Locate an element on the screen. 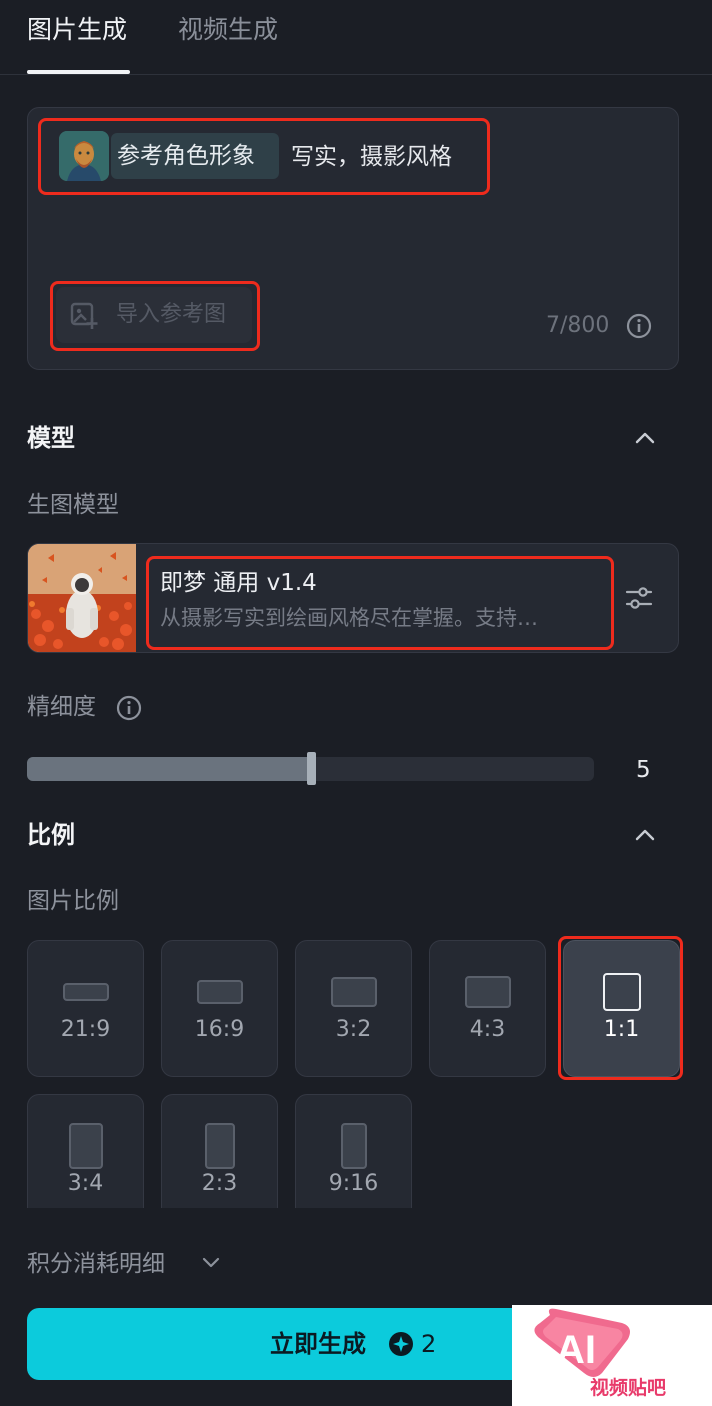 This screenshot has width=712, height=1406. detail-value: 5 is located at coordinates (643, 770).